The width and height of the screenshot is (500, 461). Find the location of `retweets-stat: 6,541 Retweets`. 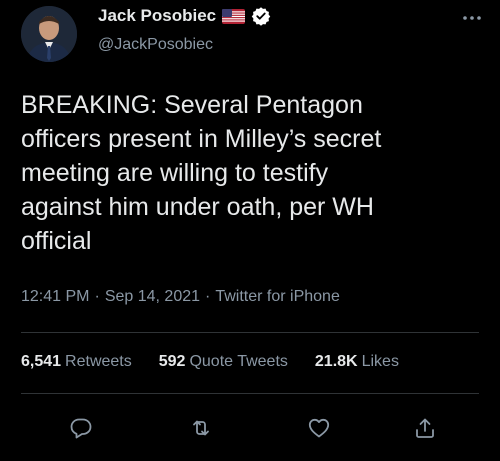

retweets-stat: 6,541 Retweets is located at coordinates (76, 362).